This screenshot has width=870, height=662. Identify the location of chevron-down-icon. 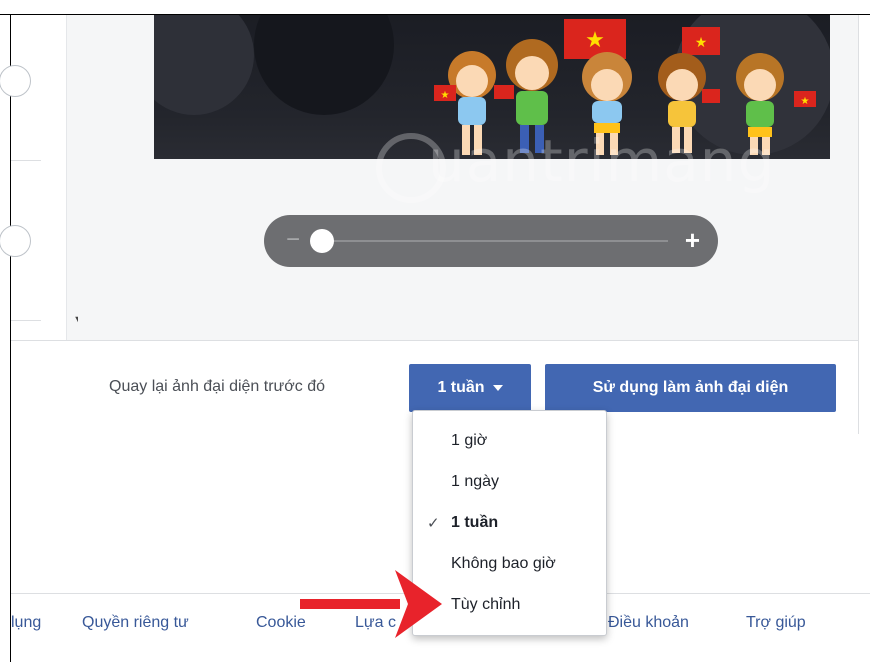
(497, 388).